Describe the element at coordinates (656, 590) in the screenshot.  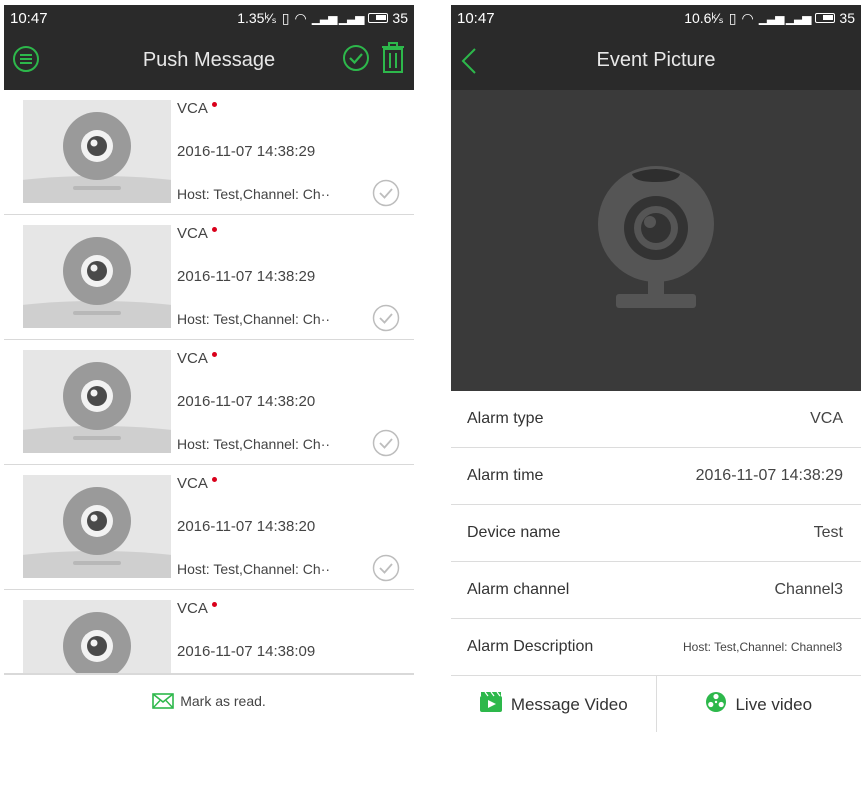
I see `alarm-channel-row: Alarm channel Channel3` at that location.